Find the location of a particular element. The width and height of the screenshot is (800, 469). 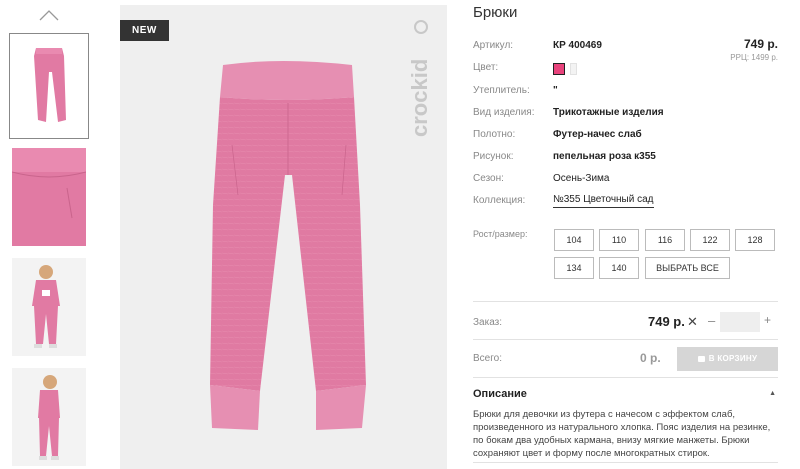

attr-fabric: Полотно: Футер-начес слаб is located at coordinates (593, 135).